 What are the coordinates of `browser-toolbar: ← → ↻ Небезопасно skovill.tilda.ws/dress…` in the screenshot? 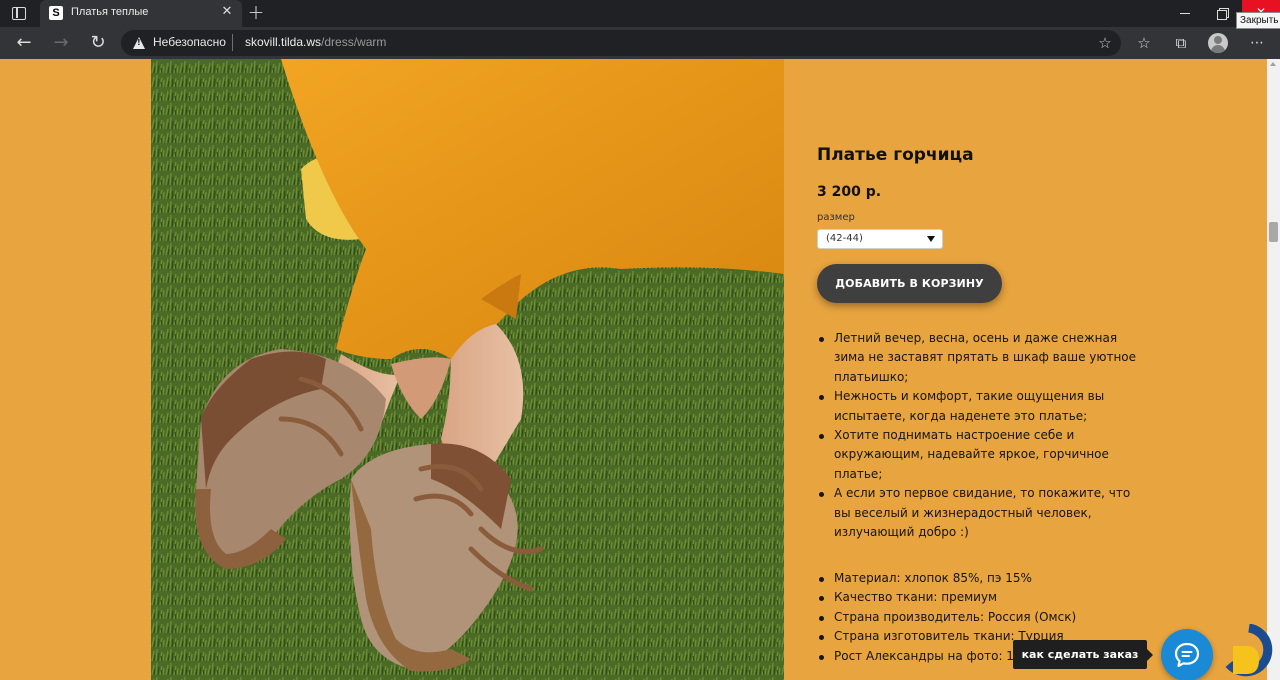 It's located at (640, 43).